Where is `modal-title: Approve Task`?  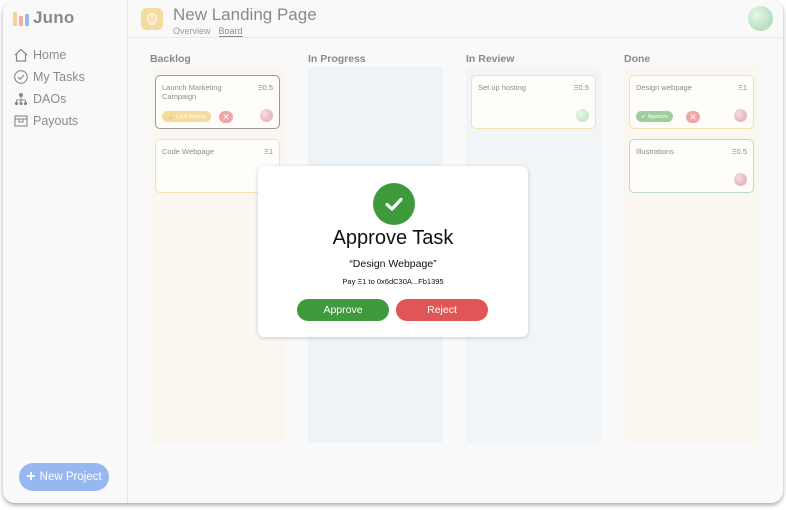 modal-title: Approve Task is located at coordinates (393, 238).